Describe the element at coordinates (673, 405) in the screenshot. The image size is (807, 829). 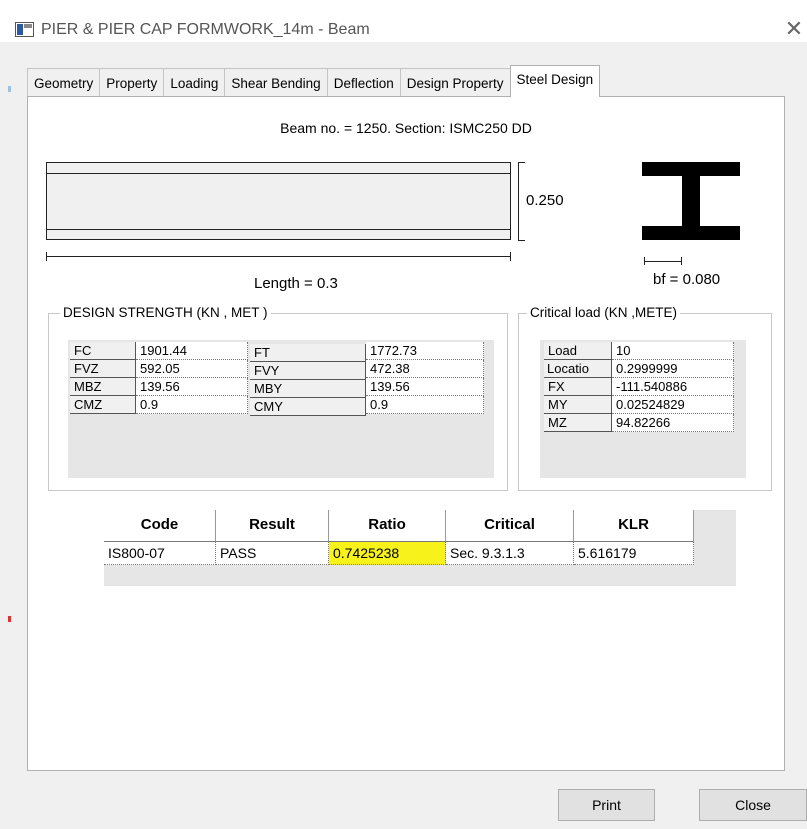
I see `critical-value: 0.02524829` at that location.